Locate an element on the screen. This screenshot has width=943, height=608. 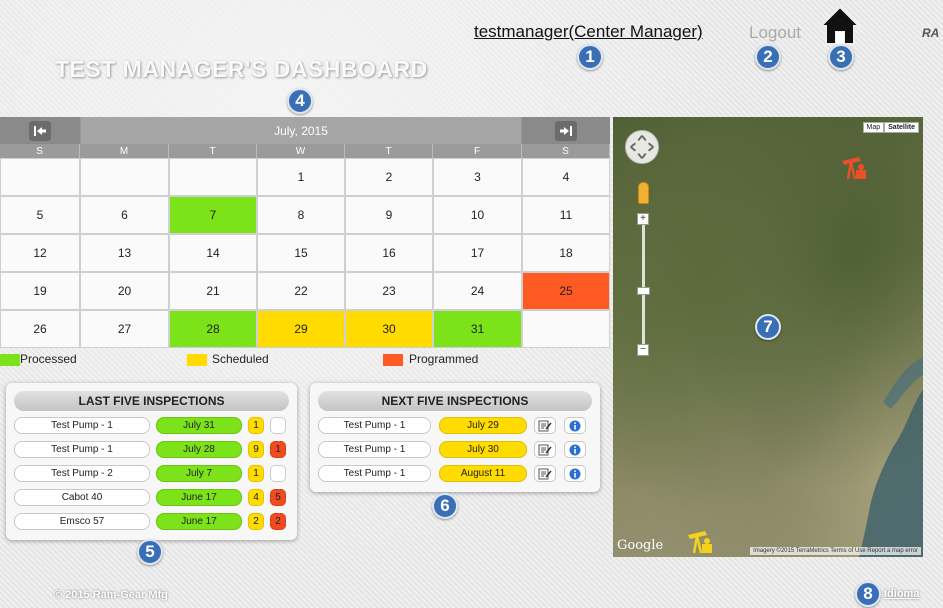
calendar-day-cell: 3 is located at coordinates (477, 177).